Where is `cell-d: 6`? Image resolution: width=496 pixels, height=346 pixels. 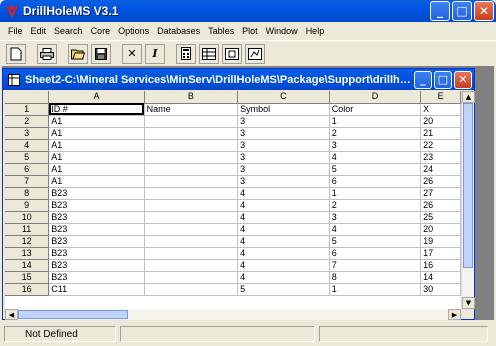
cell-d: 6 is located at coordinates (375, 181).